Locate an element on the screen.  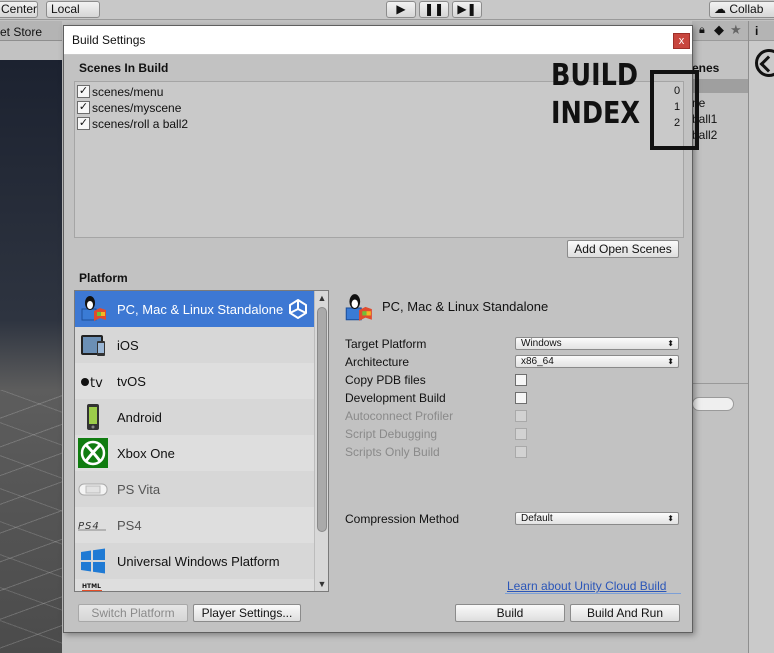
scripts-only-build-checkbox is located at coordinates (521, 452).